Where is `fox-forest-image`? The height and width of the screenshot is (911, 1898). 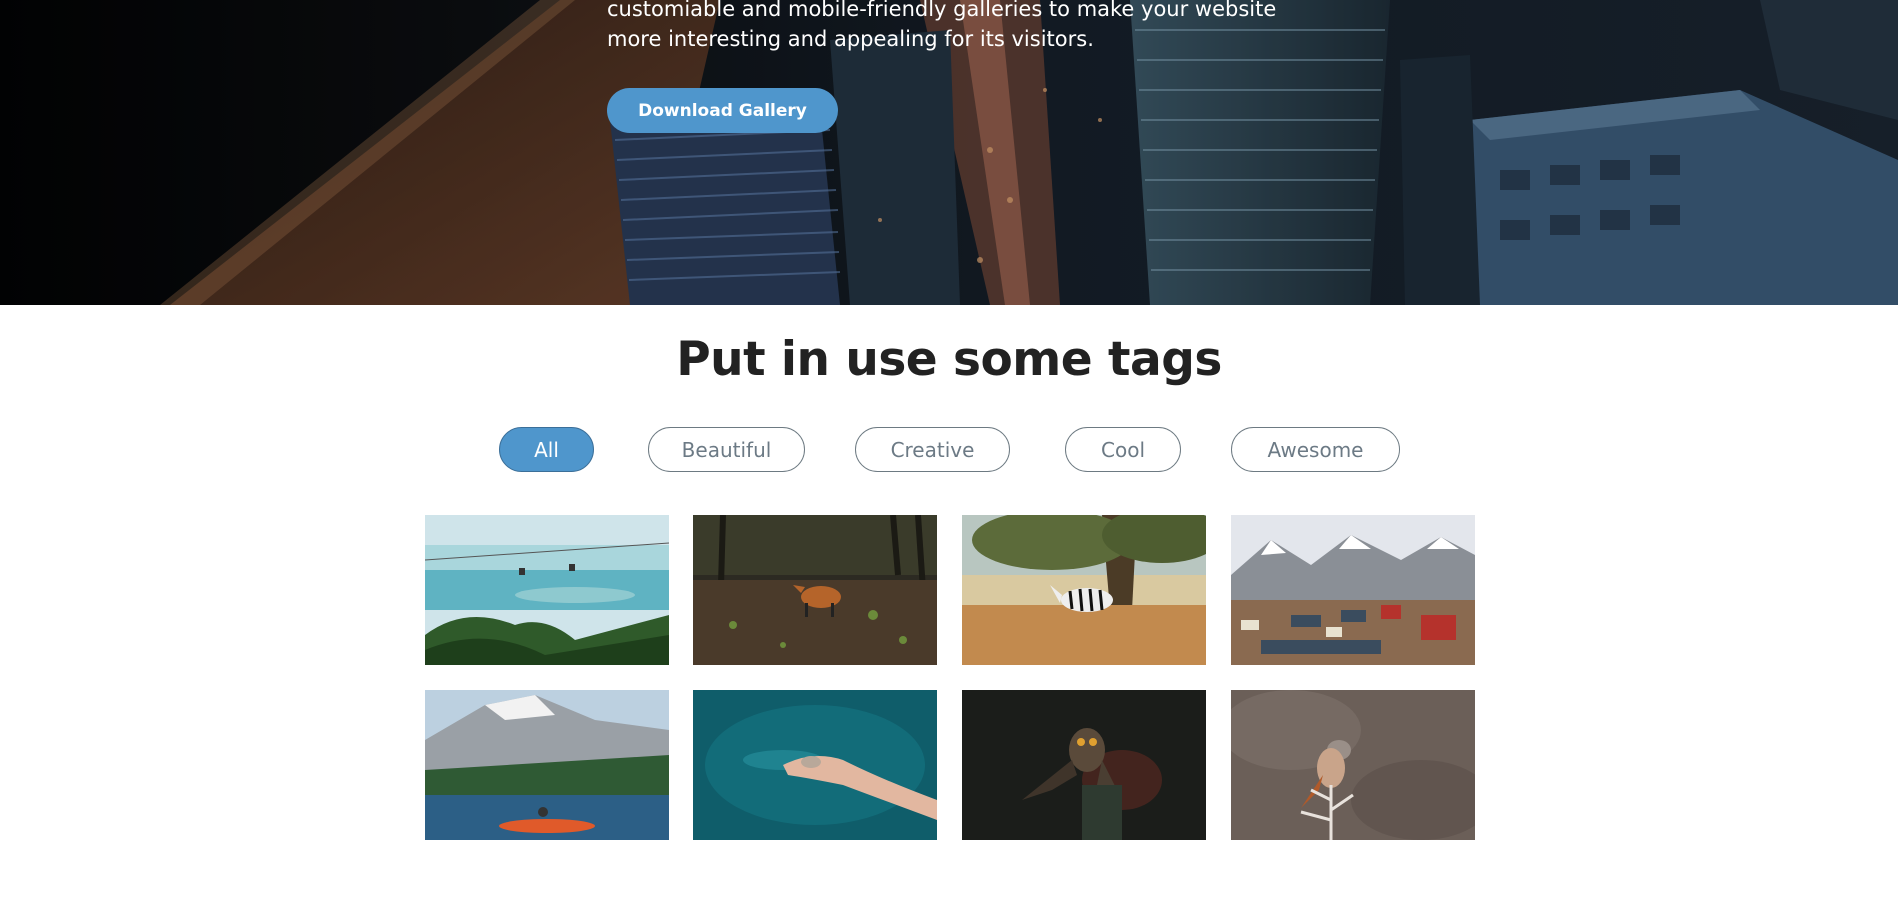 fox-forest-image is located at coordinates (815, 590).